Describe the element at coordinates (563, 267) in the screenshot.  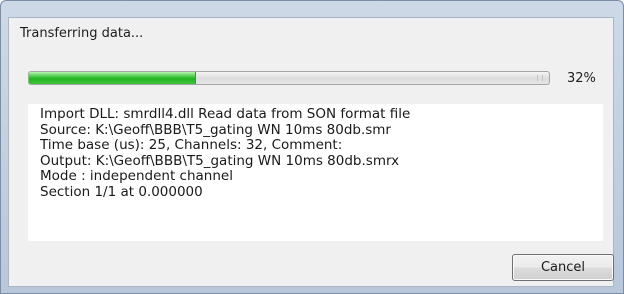
I see `cancel-button: Cancel` at that location.